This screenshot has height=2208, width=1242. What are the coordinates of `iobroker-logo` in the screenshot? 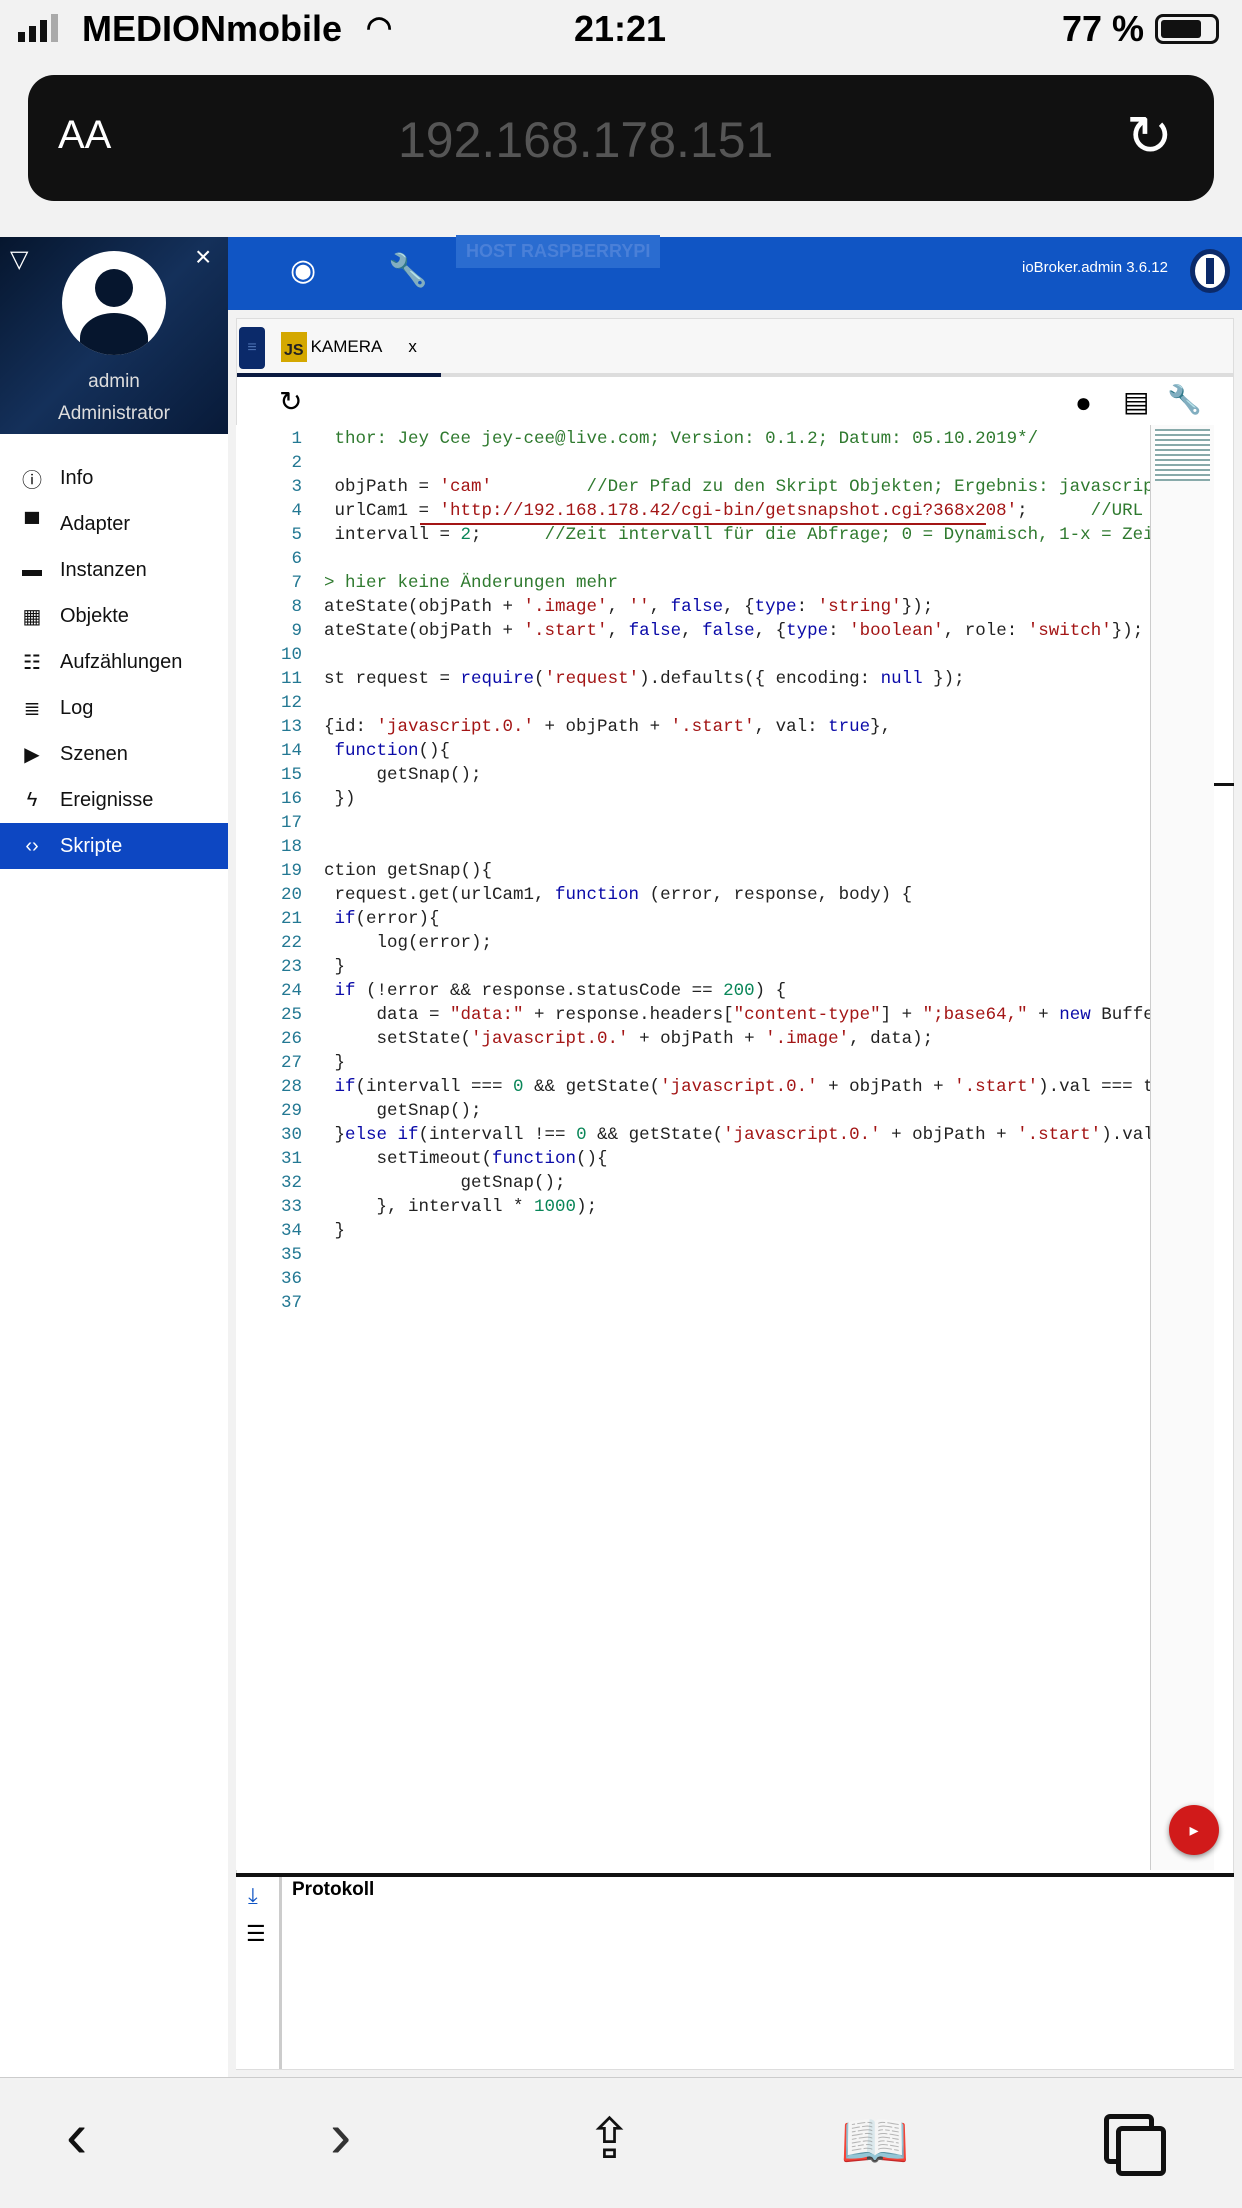 It's located at (1210, 271).